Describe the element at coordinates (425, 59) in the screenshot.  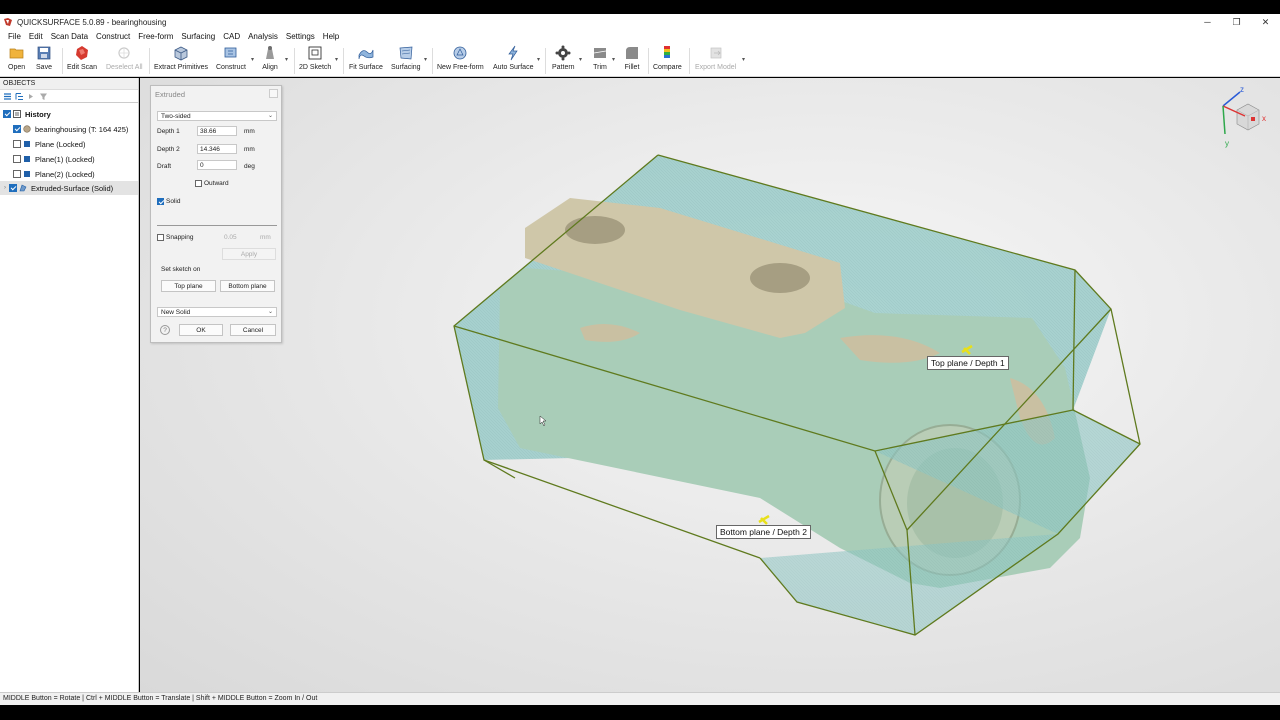
I see `surfacing-dropdown-icon: ▾` at that location.